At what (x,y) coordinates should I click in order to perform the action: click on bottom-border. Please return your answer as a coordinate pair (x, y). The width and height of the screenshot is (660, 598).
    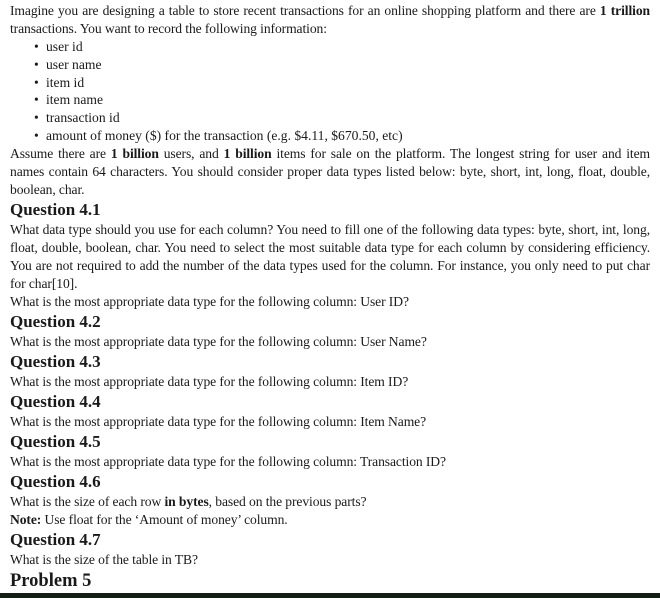
    Looking at the image, I should click on (330, 595).